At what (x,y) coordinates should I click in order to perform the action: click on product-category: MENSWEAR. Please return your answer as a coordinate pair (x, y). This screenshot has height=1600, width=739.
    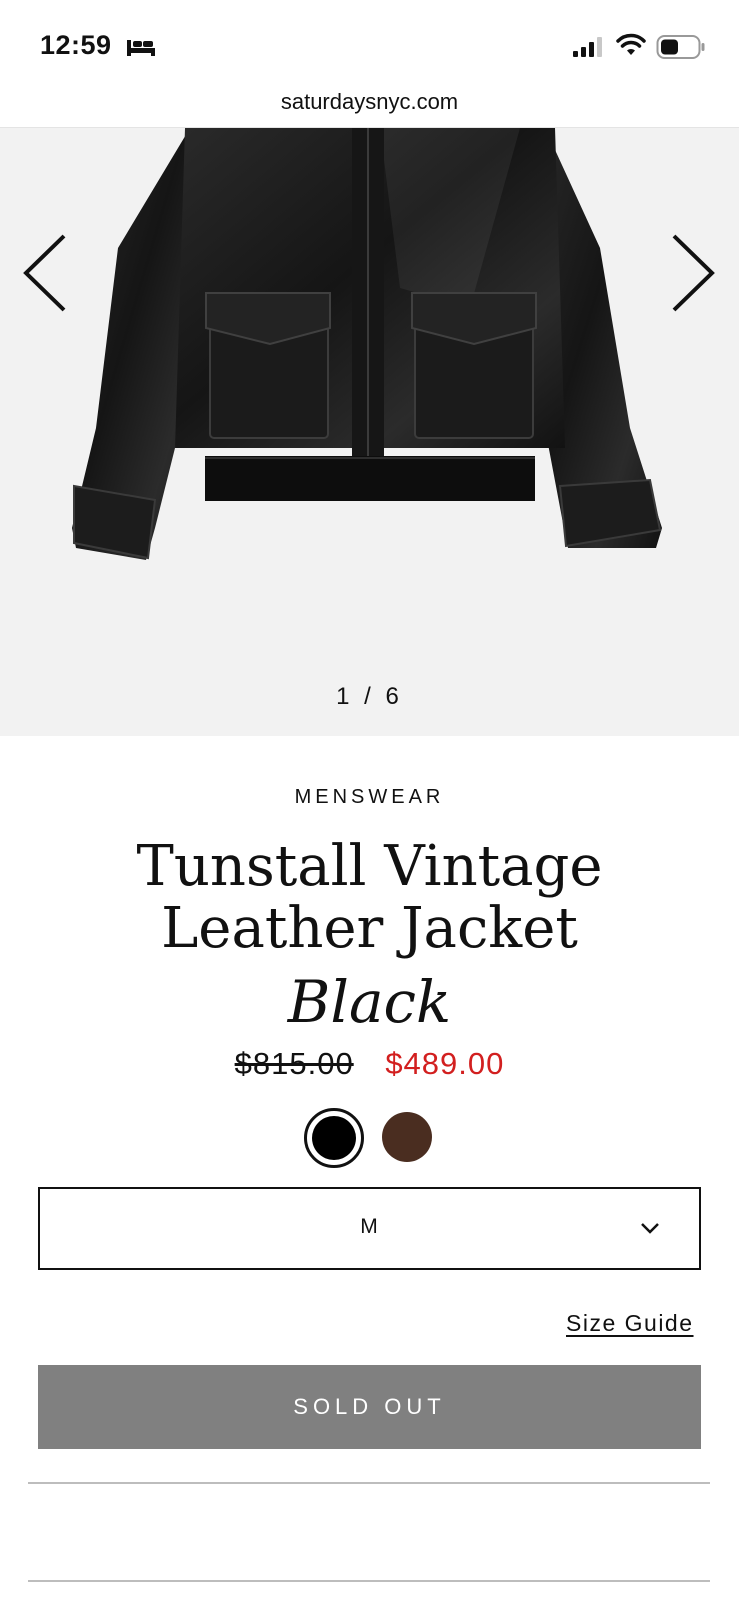
    Looking at the image, I should click on (369, 797).